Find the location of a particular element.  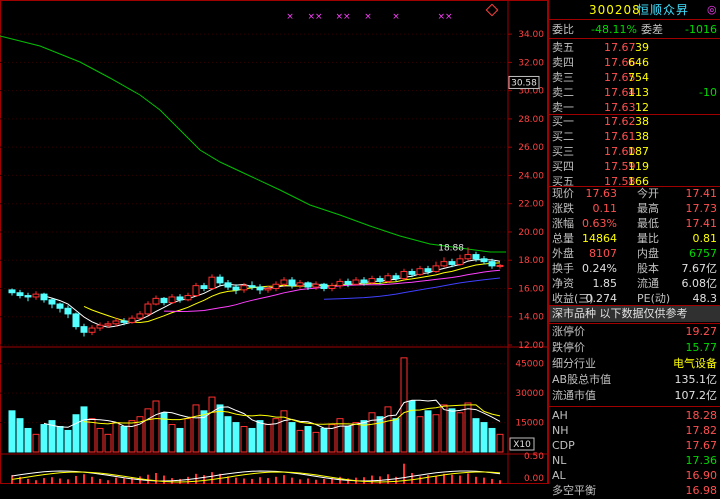

bid-row: 买四 17.59 119 is located at coordinates (634, 167).